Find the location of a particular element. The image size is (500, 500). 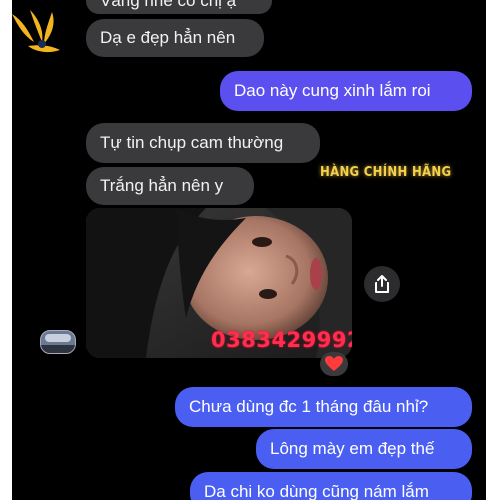

message-incoming: Trắng hẳn nên y is located at coordinates (170, 186).